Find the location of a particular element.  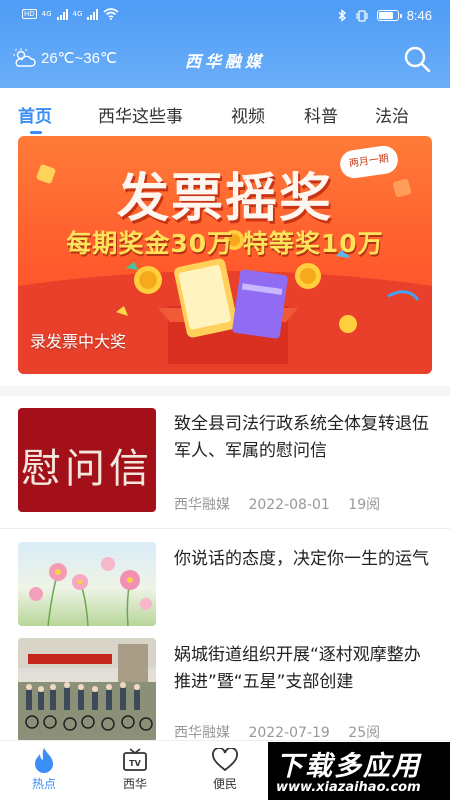

banner-subline: 每期奖金30万 特等奖10万 is located at coordinates (225, 243).